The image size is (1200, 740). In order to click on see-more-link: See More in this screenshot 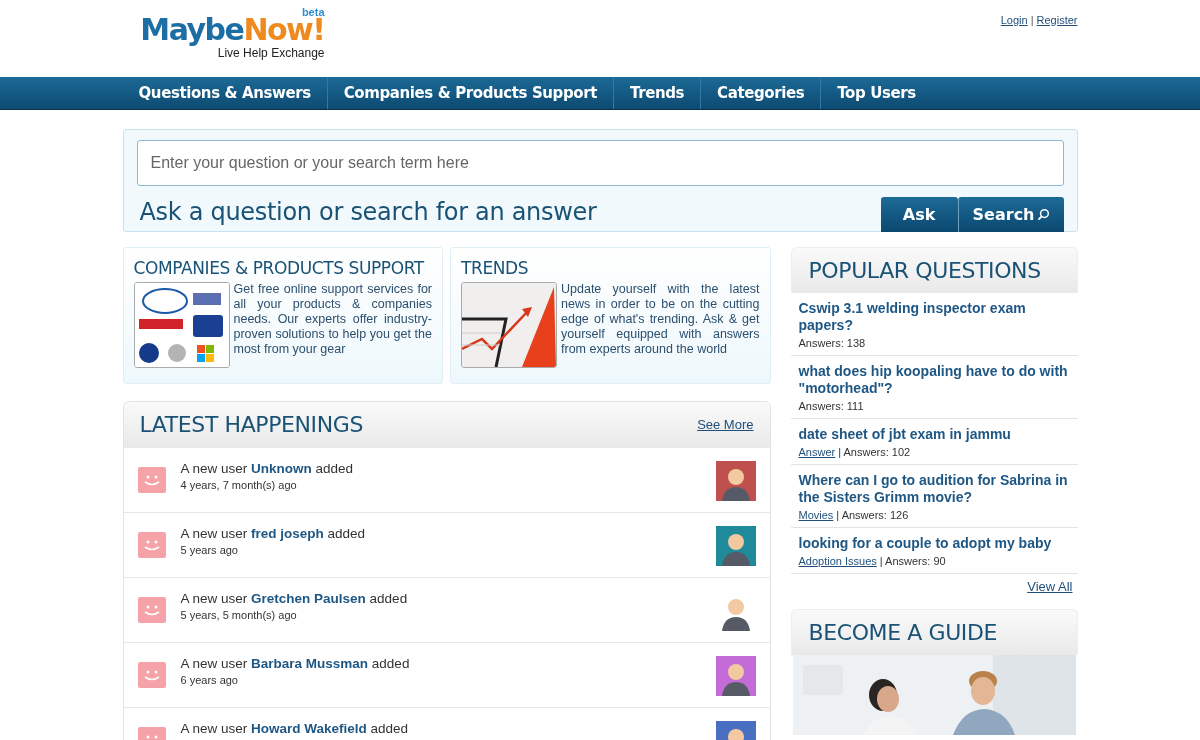, I will do `click(725, 424)`.